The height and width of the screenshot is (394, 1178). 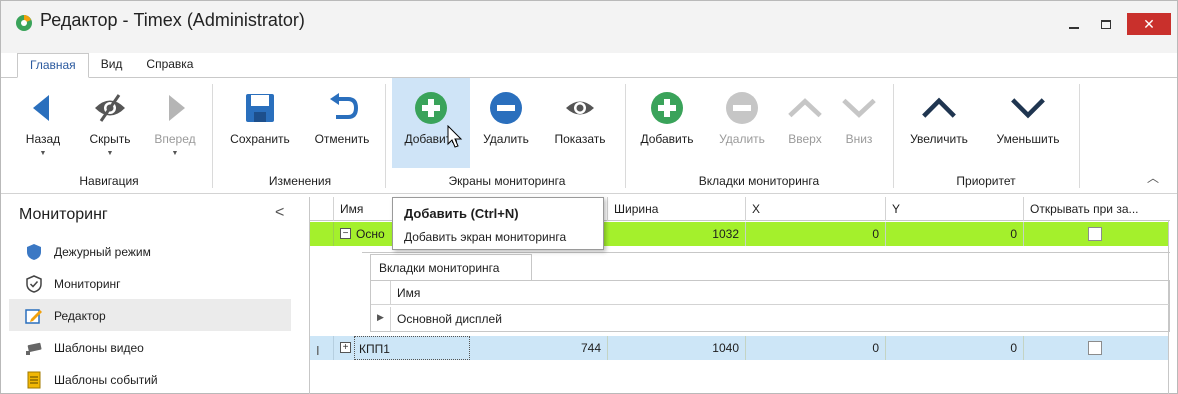 What do you see at coordinates (150, 283) in the screenshot?
I see `sidebar-item-monitoring: Мониторинг` at bounding box center [150, 283].